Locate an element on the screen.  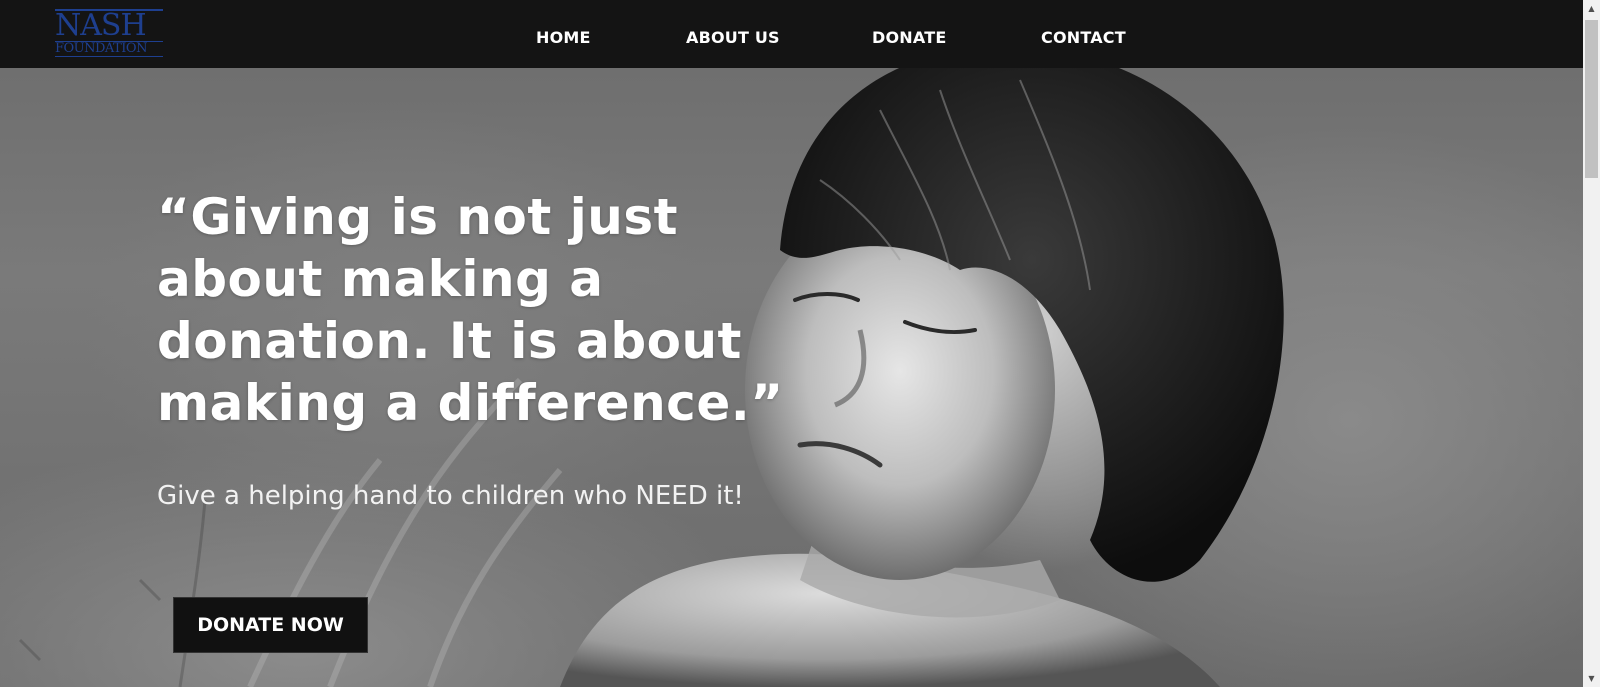
donate-now-button: DONATE NOW is located at coordinates (270, 625).